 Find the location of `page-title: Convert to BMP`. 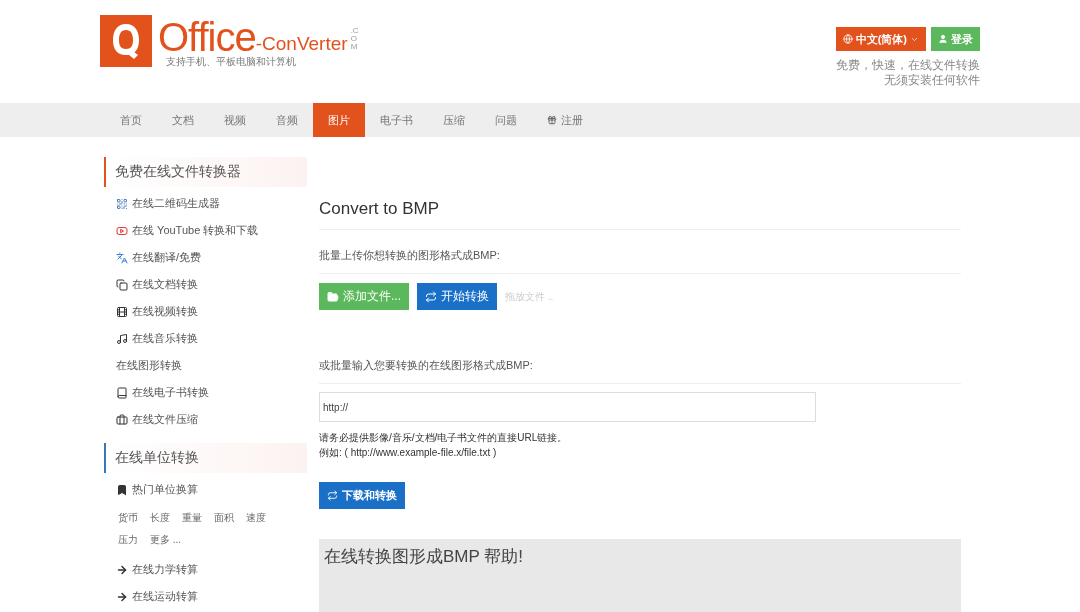

page-title: Convert to BMP is located at coordinates (640, 214).